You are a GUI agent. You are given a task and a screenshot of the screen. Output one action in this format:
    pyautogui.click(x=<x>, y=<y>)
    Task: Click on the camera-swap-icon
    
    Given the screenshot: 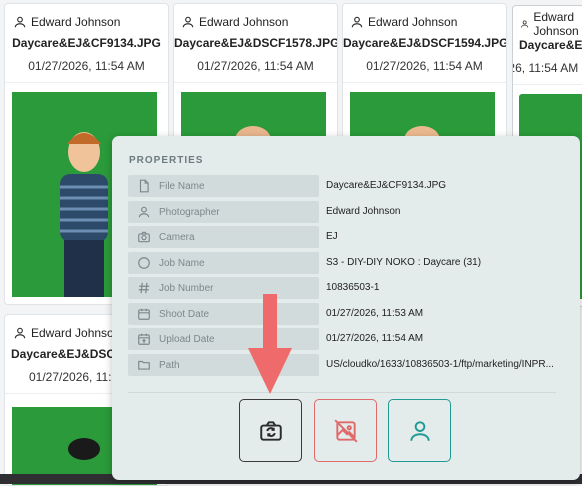 What is the action you would take?
    pyautogui.click(x=270, y=430)
    